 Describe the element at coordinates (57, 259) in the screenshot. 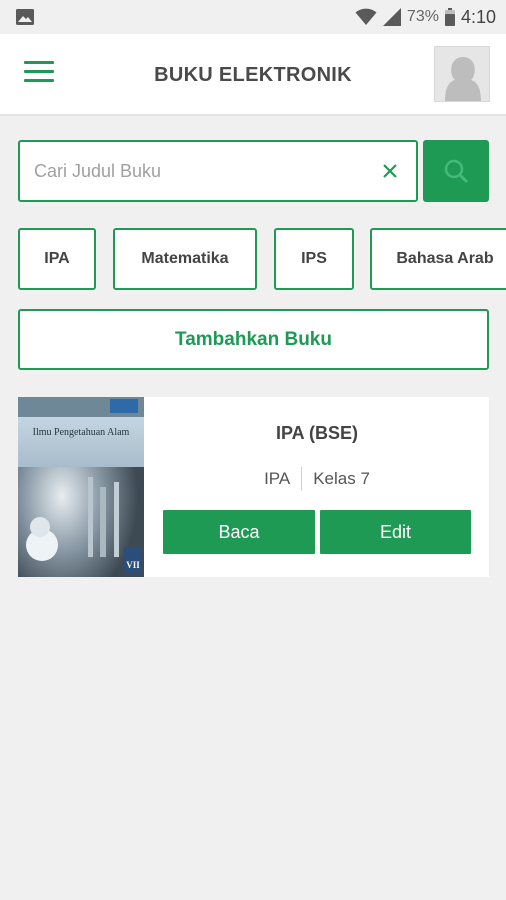

I see `category-chip-ipa: IPA` at that location.